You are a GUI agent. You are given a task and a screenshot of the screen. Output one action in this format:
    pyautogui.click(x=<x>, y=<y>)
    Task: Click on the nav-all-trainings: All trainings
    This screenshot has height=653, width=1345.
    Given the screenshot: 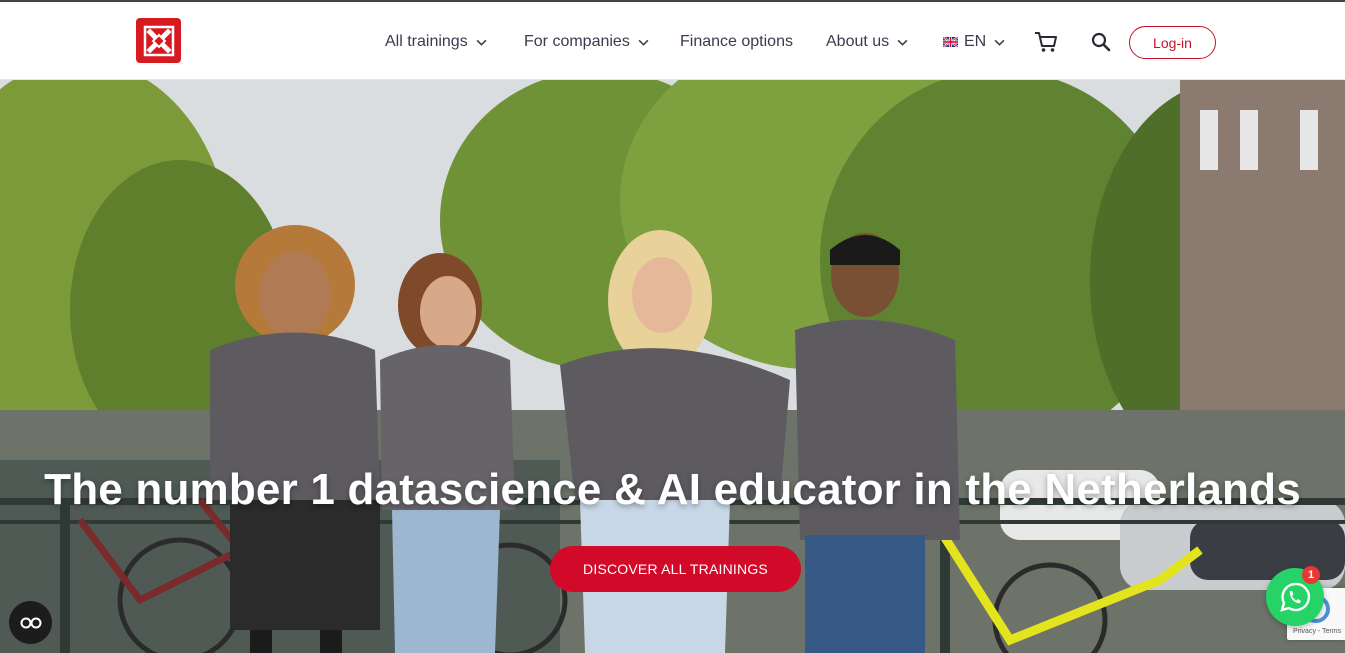 What is the action you would take?
    pyautogui.click(x=436, y=42)
    